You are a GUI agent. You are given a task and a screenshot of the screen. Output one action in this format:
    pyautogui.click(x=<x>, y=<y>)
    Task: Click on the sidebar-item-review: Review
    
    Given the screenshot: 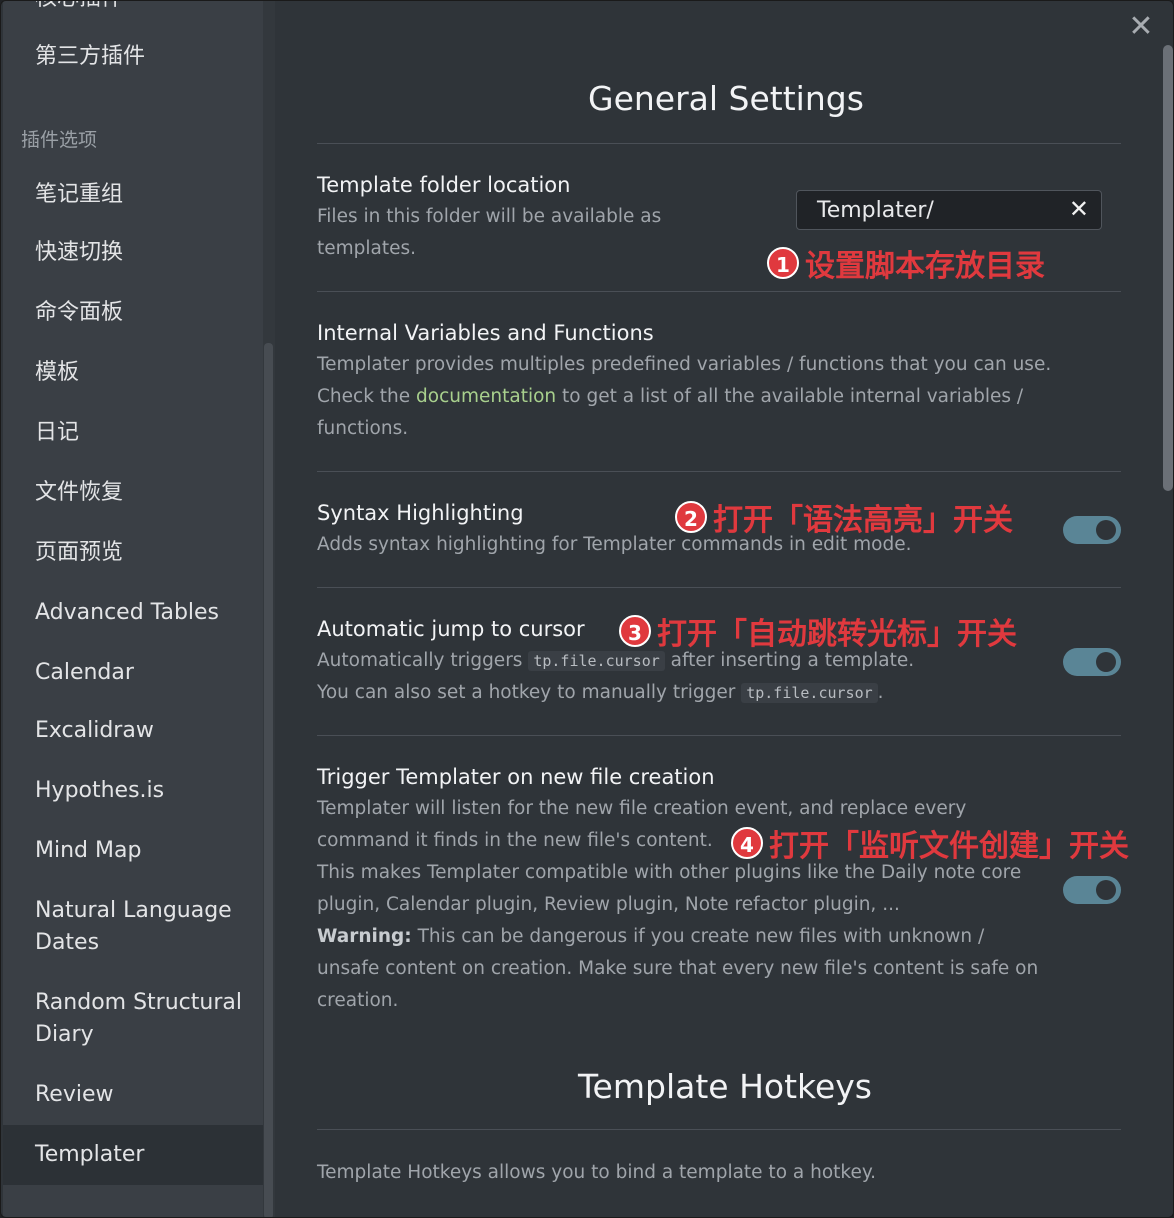 What is the action you would take?
    pyautogui.click(x=74, y=1095)
    